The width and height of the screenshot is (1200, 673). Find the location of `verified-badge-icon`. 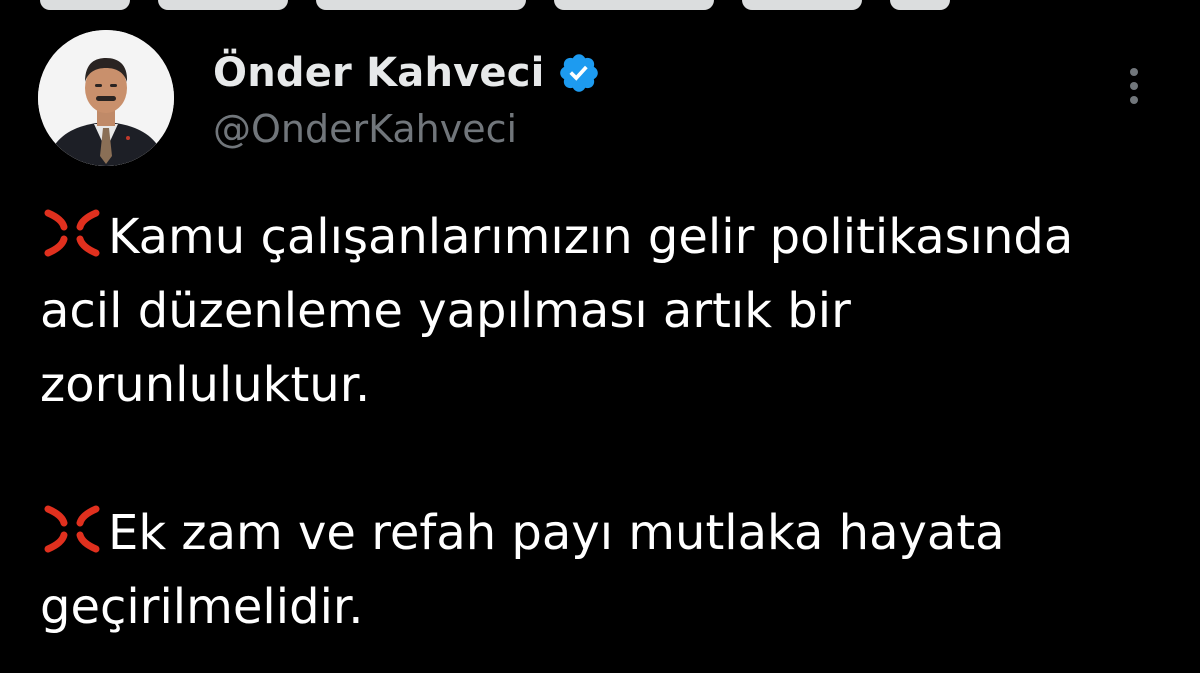

verified-badge-icon is located at coordinates (578, 73).